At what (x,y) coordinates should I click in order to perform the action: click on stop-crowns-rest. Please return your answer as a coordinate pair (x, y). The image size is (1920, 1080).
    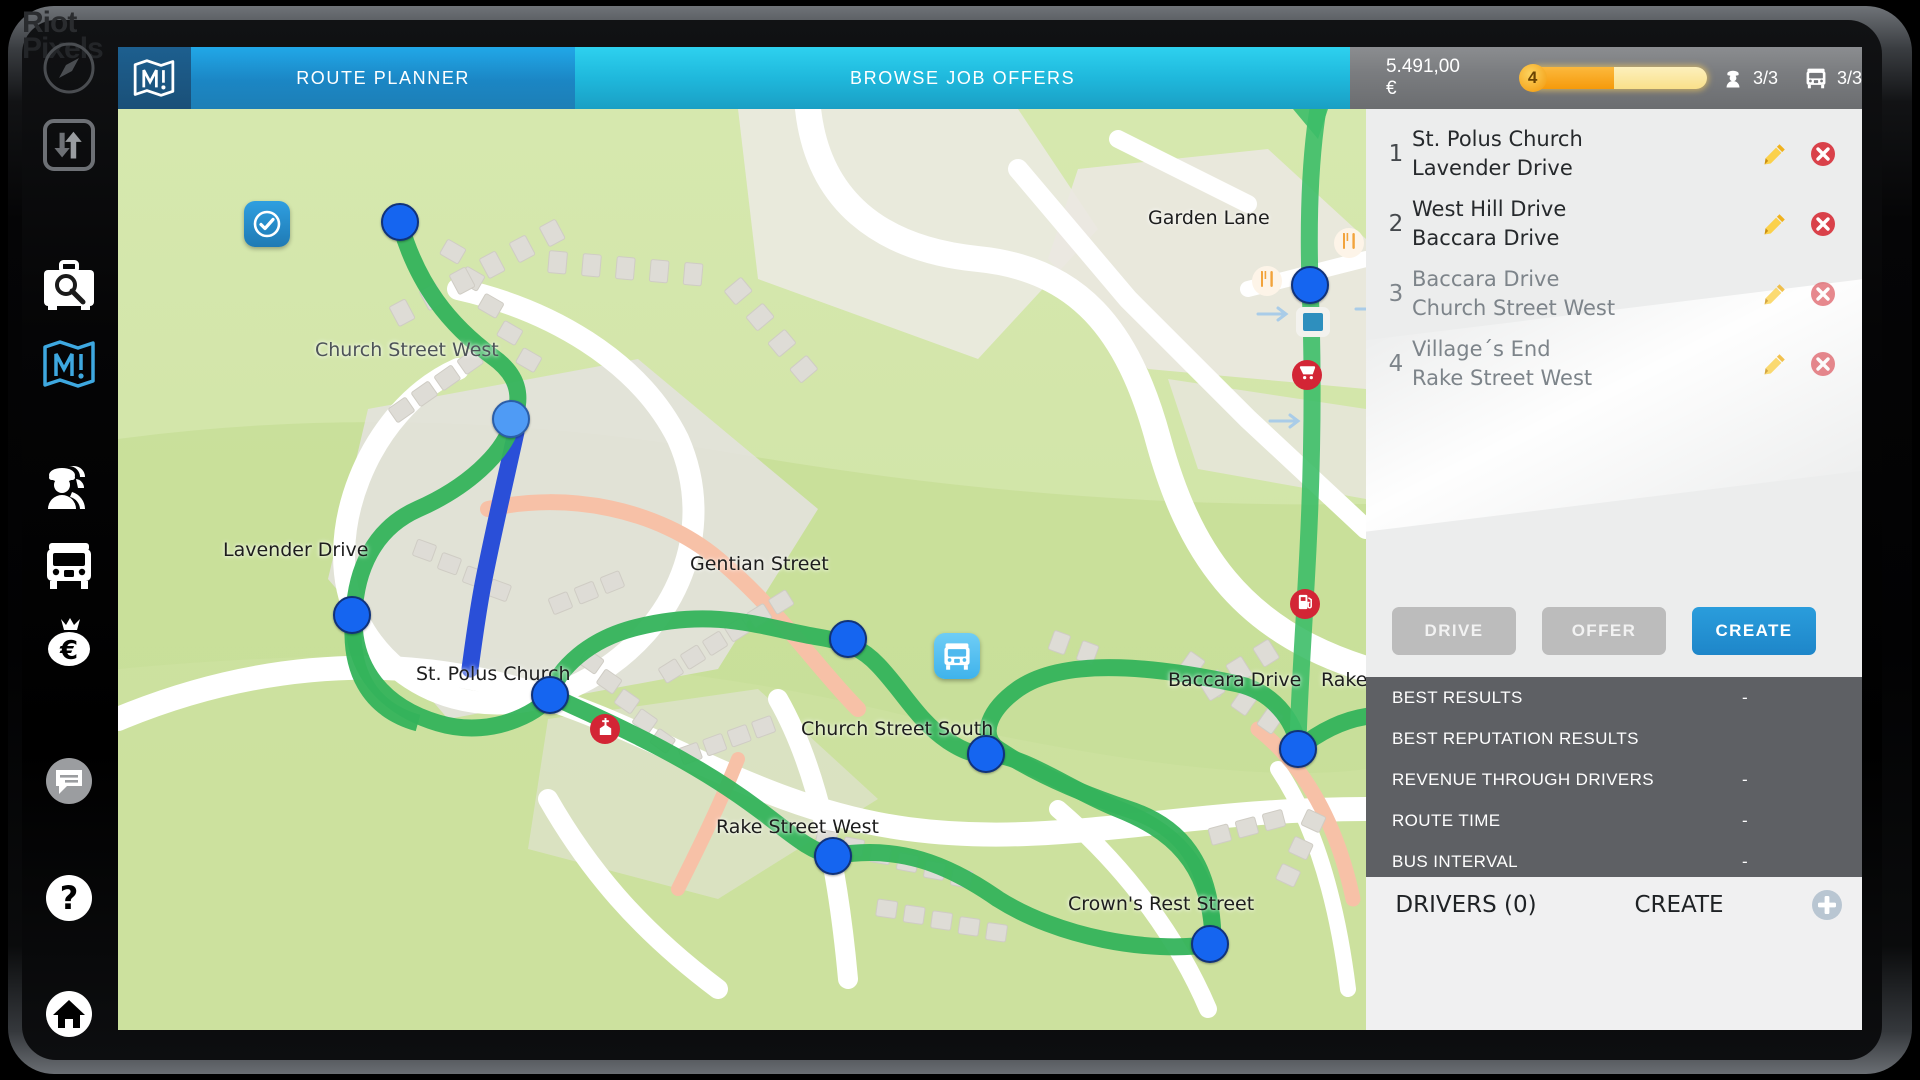
    Looking at the image, I should click on (1210, 944).